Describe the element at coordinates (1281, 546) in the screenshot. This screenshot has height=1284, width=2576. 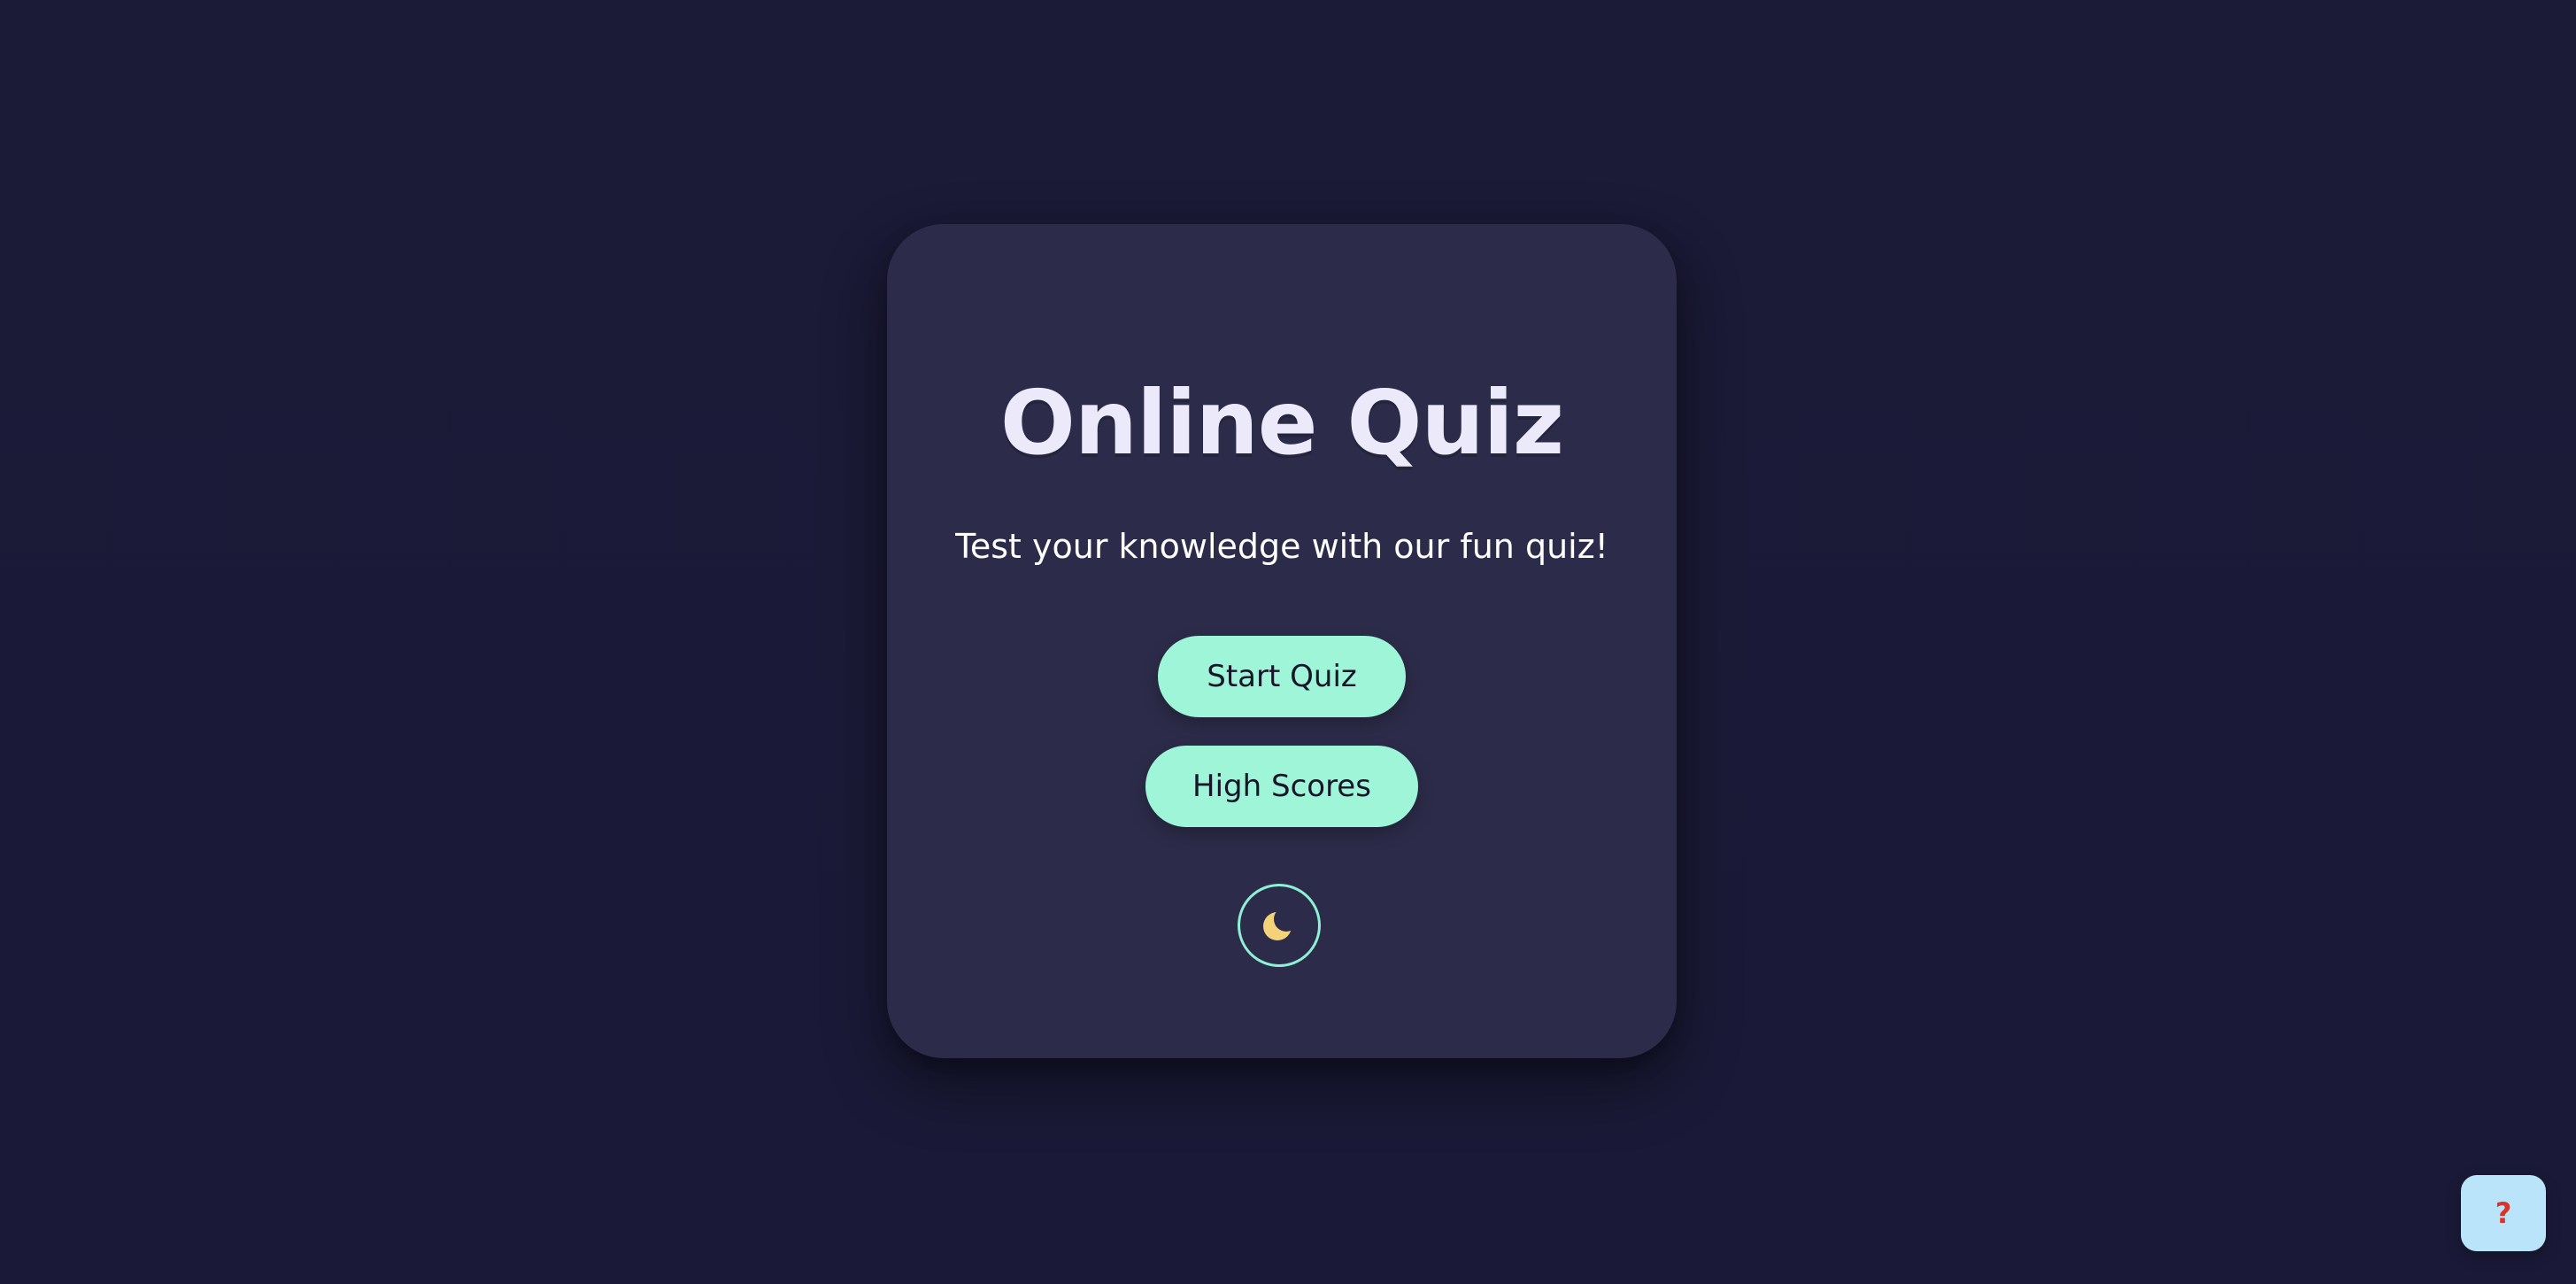
I see `subtitle: Test your knowledge with our fun quiz!` at that location.